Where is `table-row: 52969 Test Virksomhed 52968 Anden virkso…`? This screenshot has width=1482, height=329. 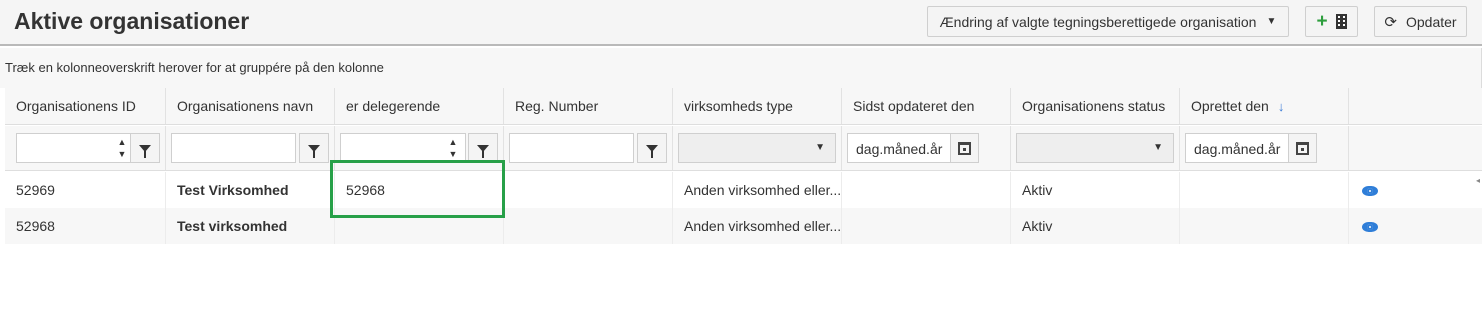 table-row: 52969 Test Virksomhed 52968 Anden virkso… is located at coordinates (743, 190).